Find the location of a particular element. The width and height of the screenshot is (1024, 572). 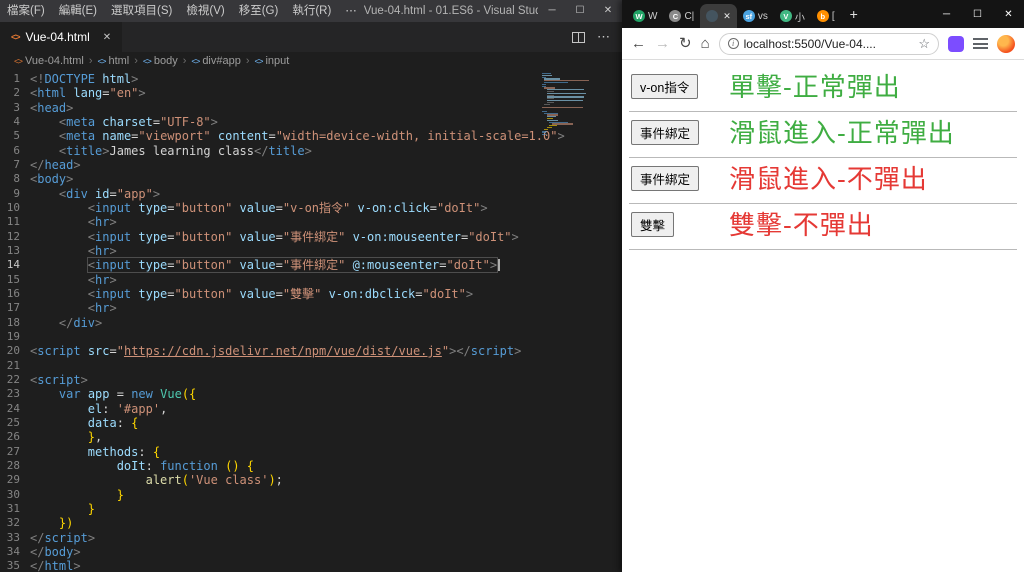

menu-view: 檢視(V) is located at coordinates (205, 11).